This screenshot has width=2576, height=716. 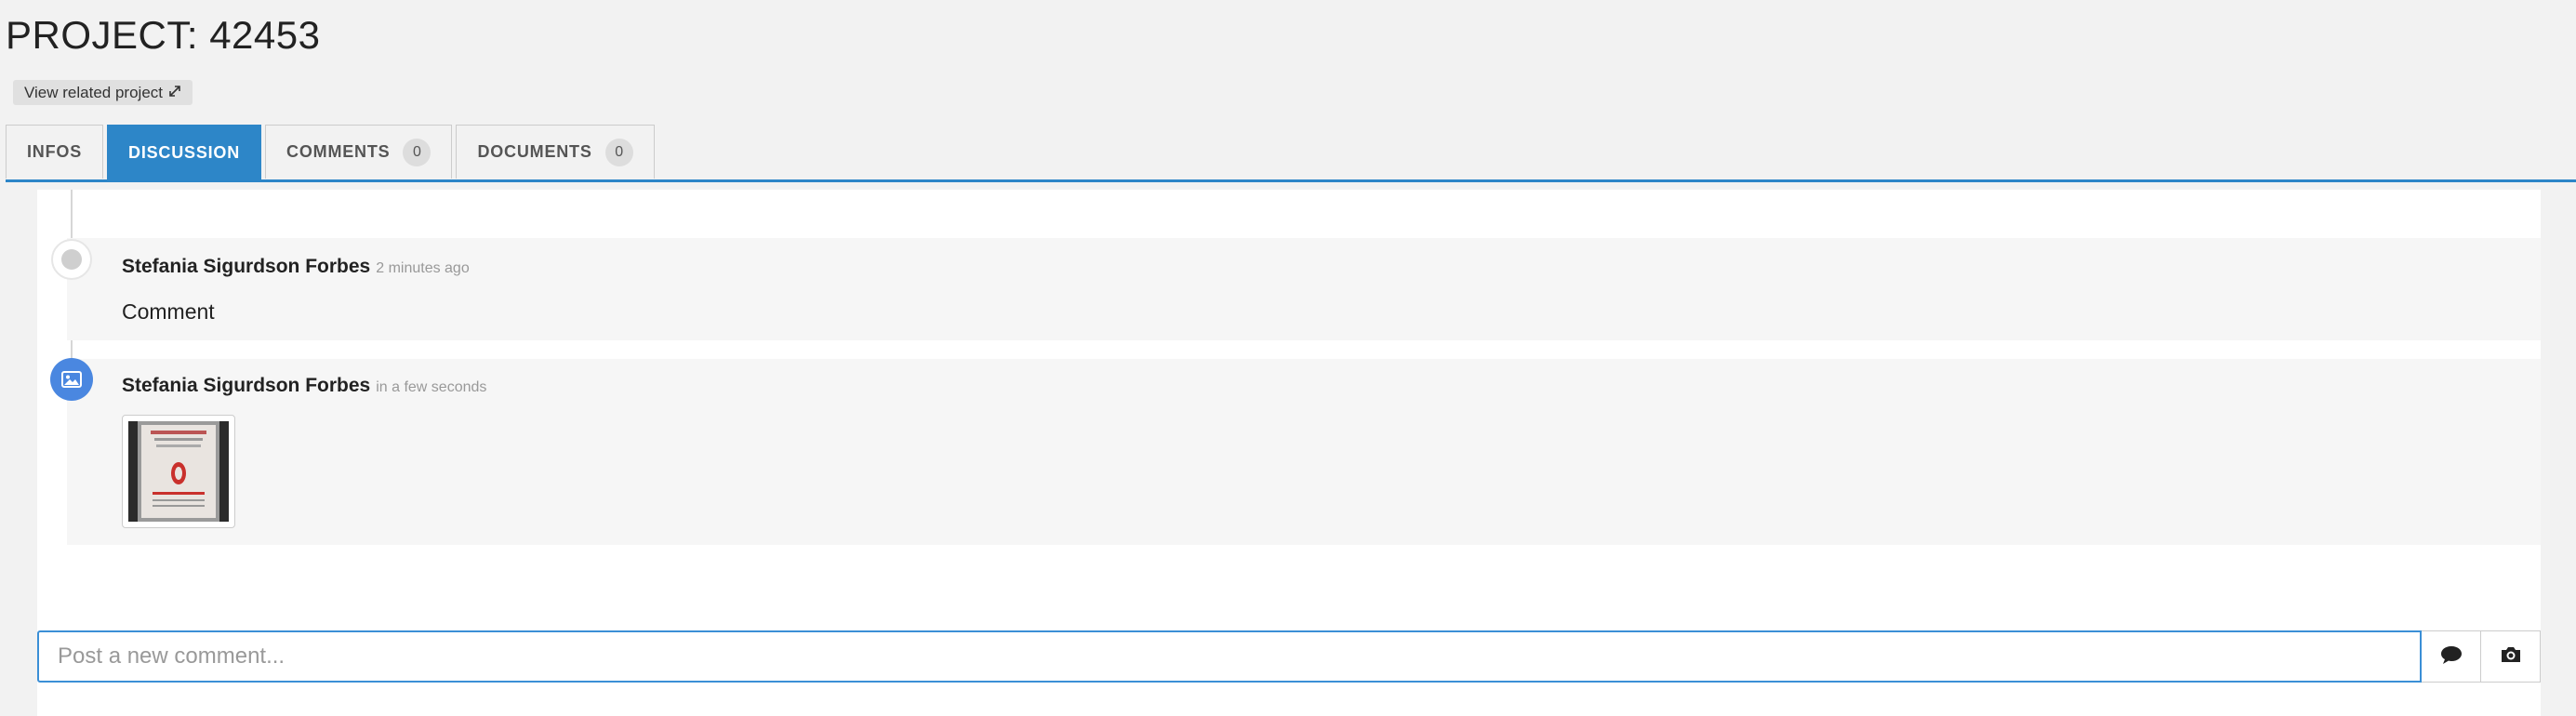 I want to click on speech-bubble-icon, so click(x=2451, y=656).